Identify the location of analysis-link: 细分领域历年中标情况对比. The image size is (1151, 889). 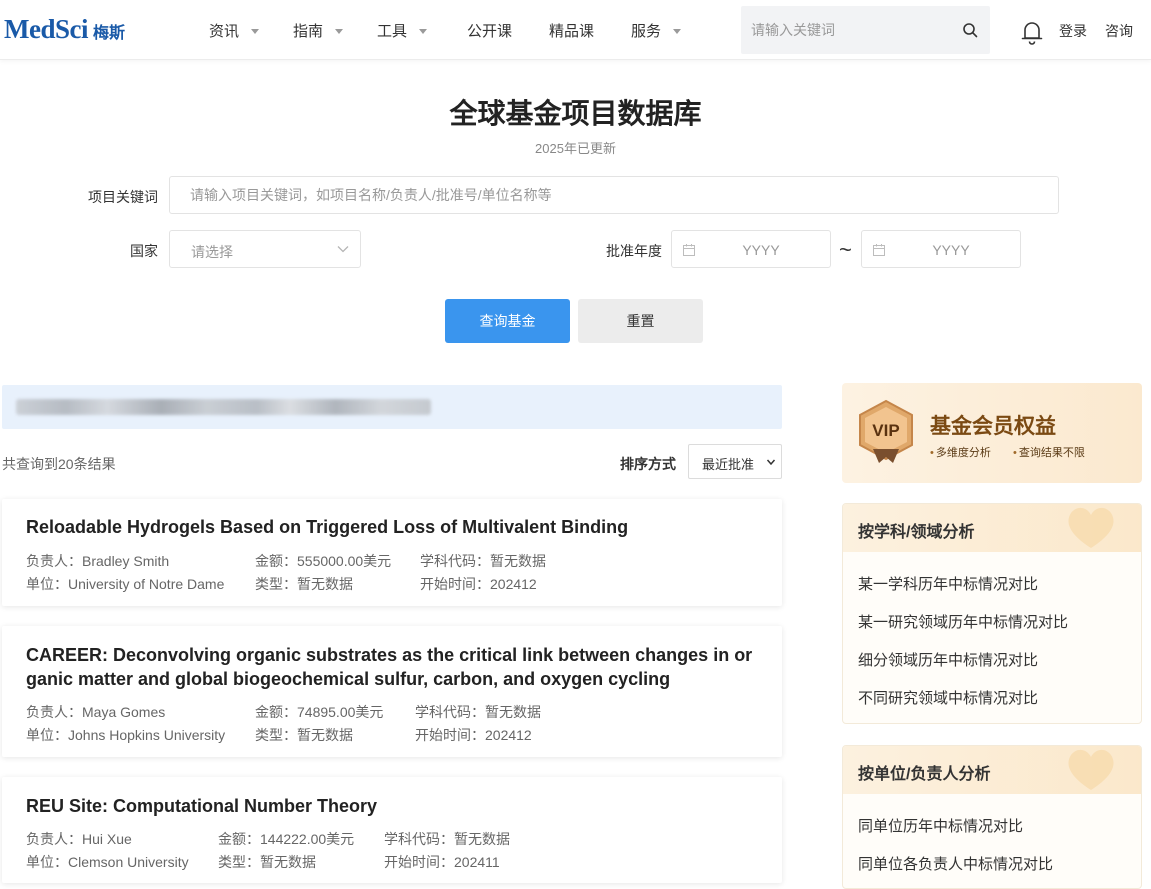
(948, 659).